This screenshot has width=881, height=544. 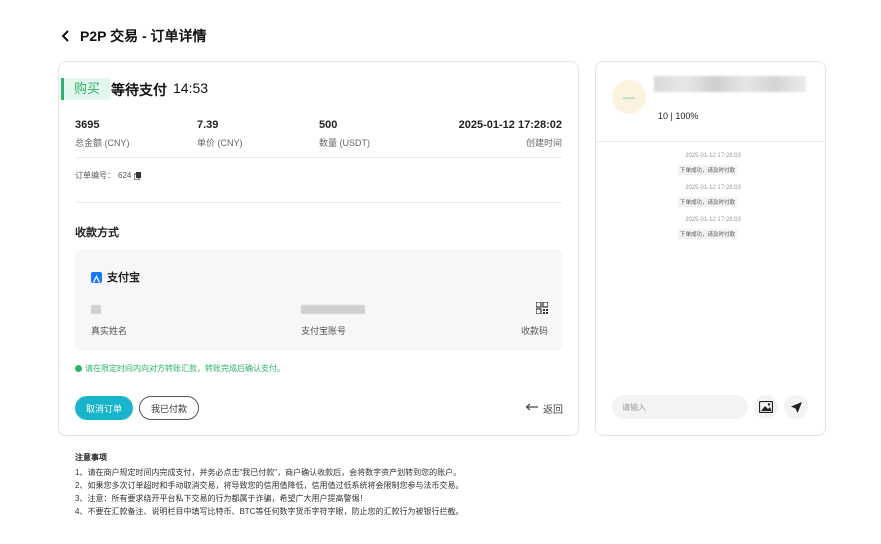 I want to click on alipay-account-label: 支付宝账号, so click(x=324, y=331).